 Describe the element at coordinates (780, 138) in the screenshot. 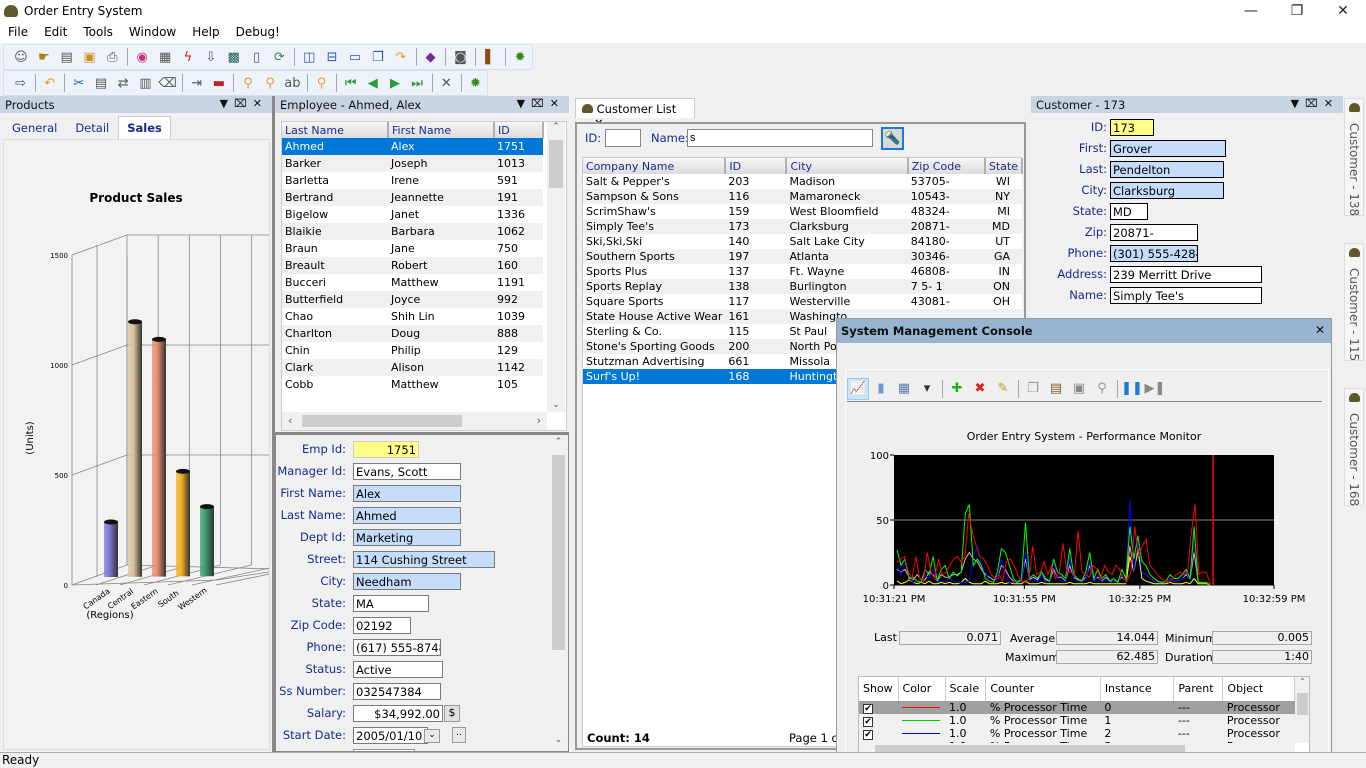

I see `name-search-input` at that location.